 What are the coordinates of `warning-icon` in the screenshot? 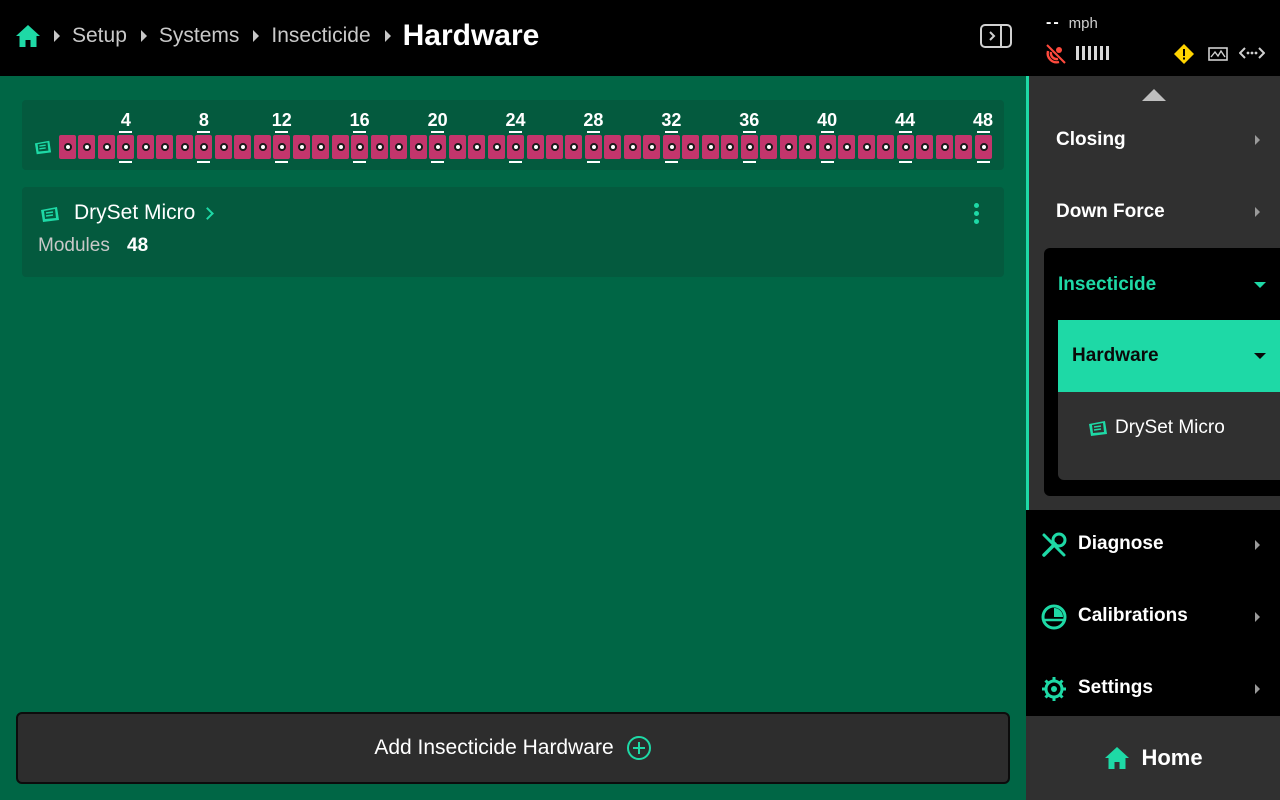 It's located at (1184, 54).